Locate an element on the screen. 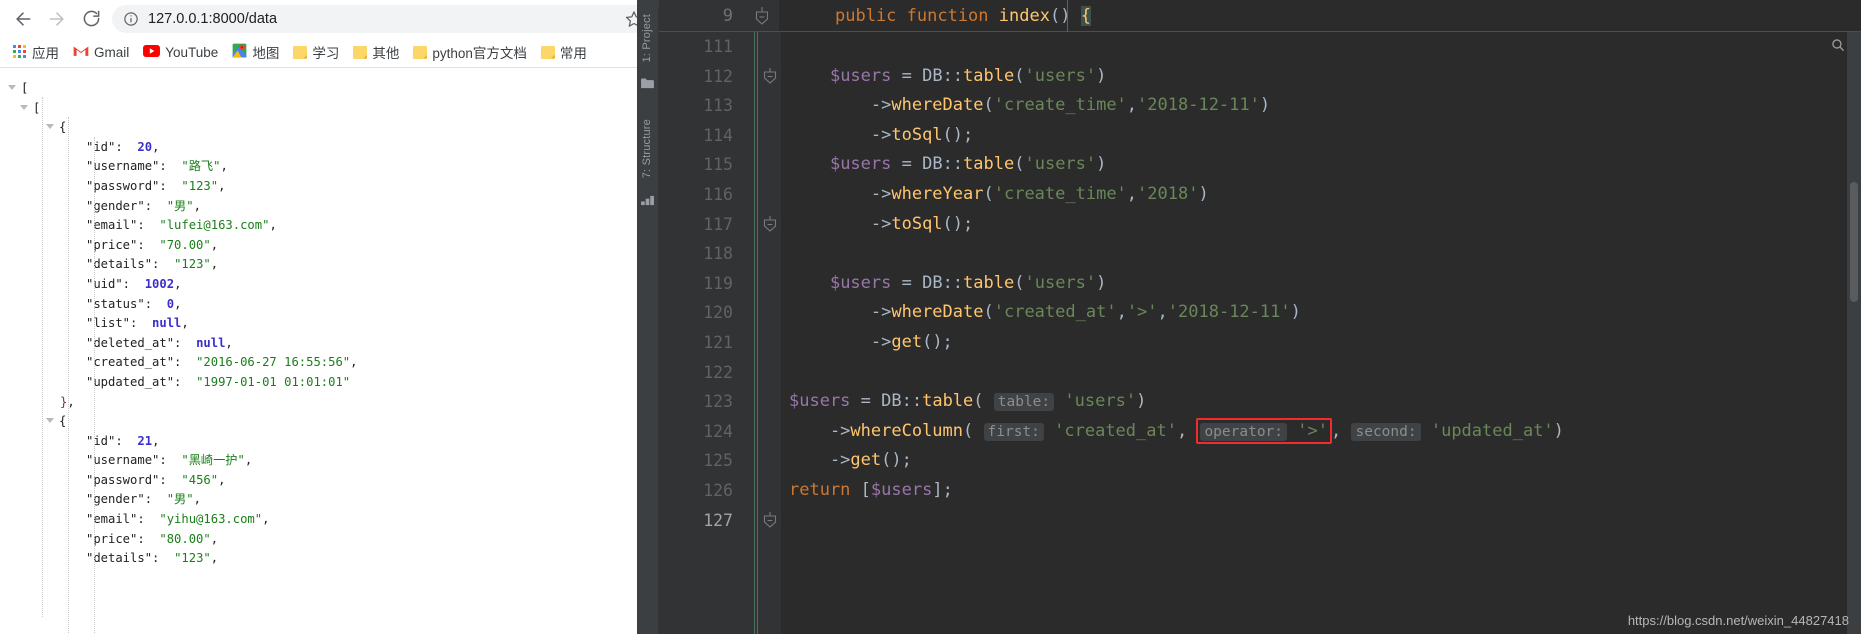 The image size is (1861, 634). apps-grid-icon is located at coordinates (20, 52).